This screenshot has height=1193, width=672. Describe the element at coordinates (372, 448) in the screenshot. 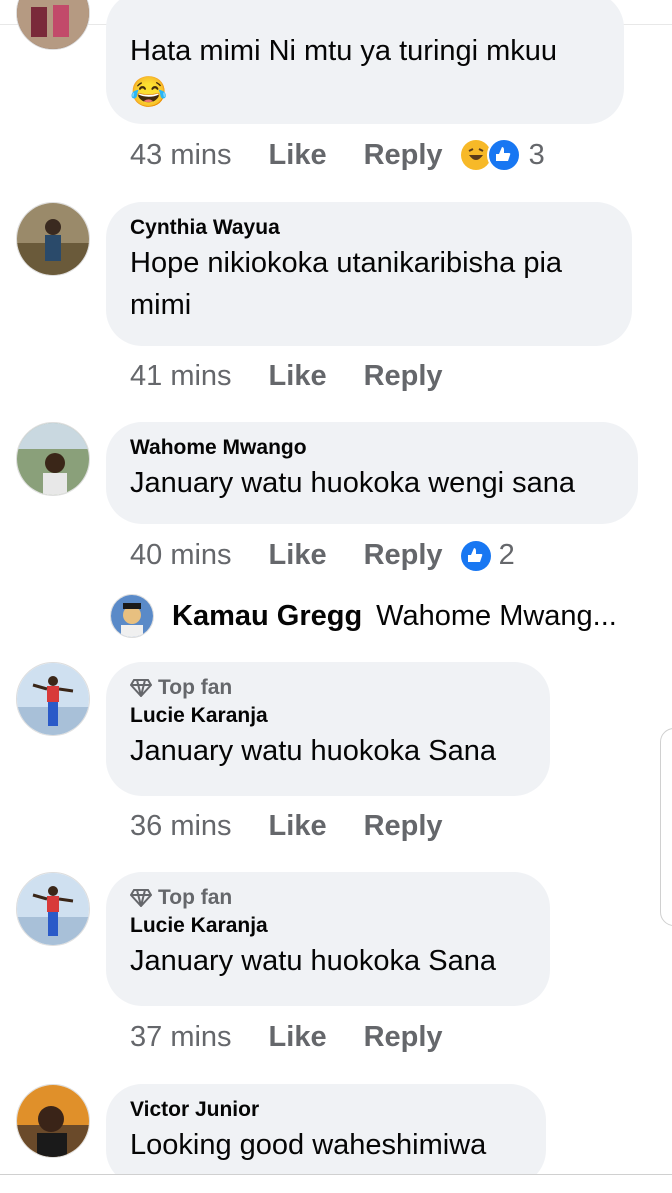

I see `commenter-name: Wahome Mwango` at that location.